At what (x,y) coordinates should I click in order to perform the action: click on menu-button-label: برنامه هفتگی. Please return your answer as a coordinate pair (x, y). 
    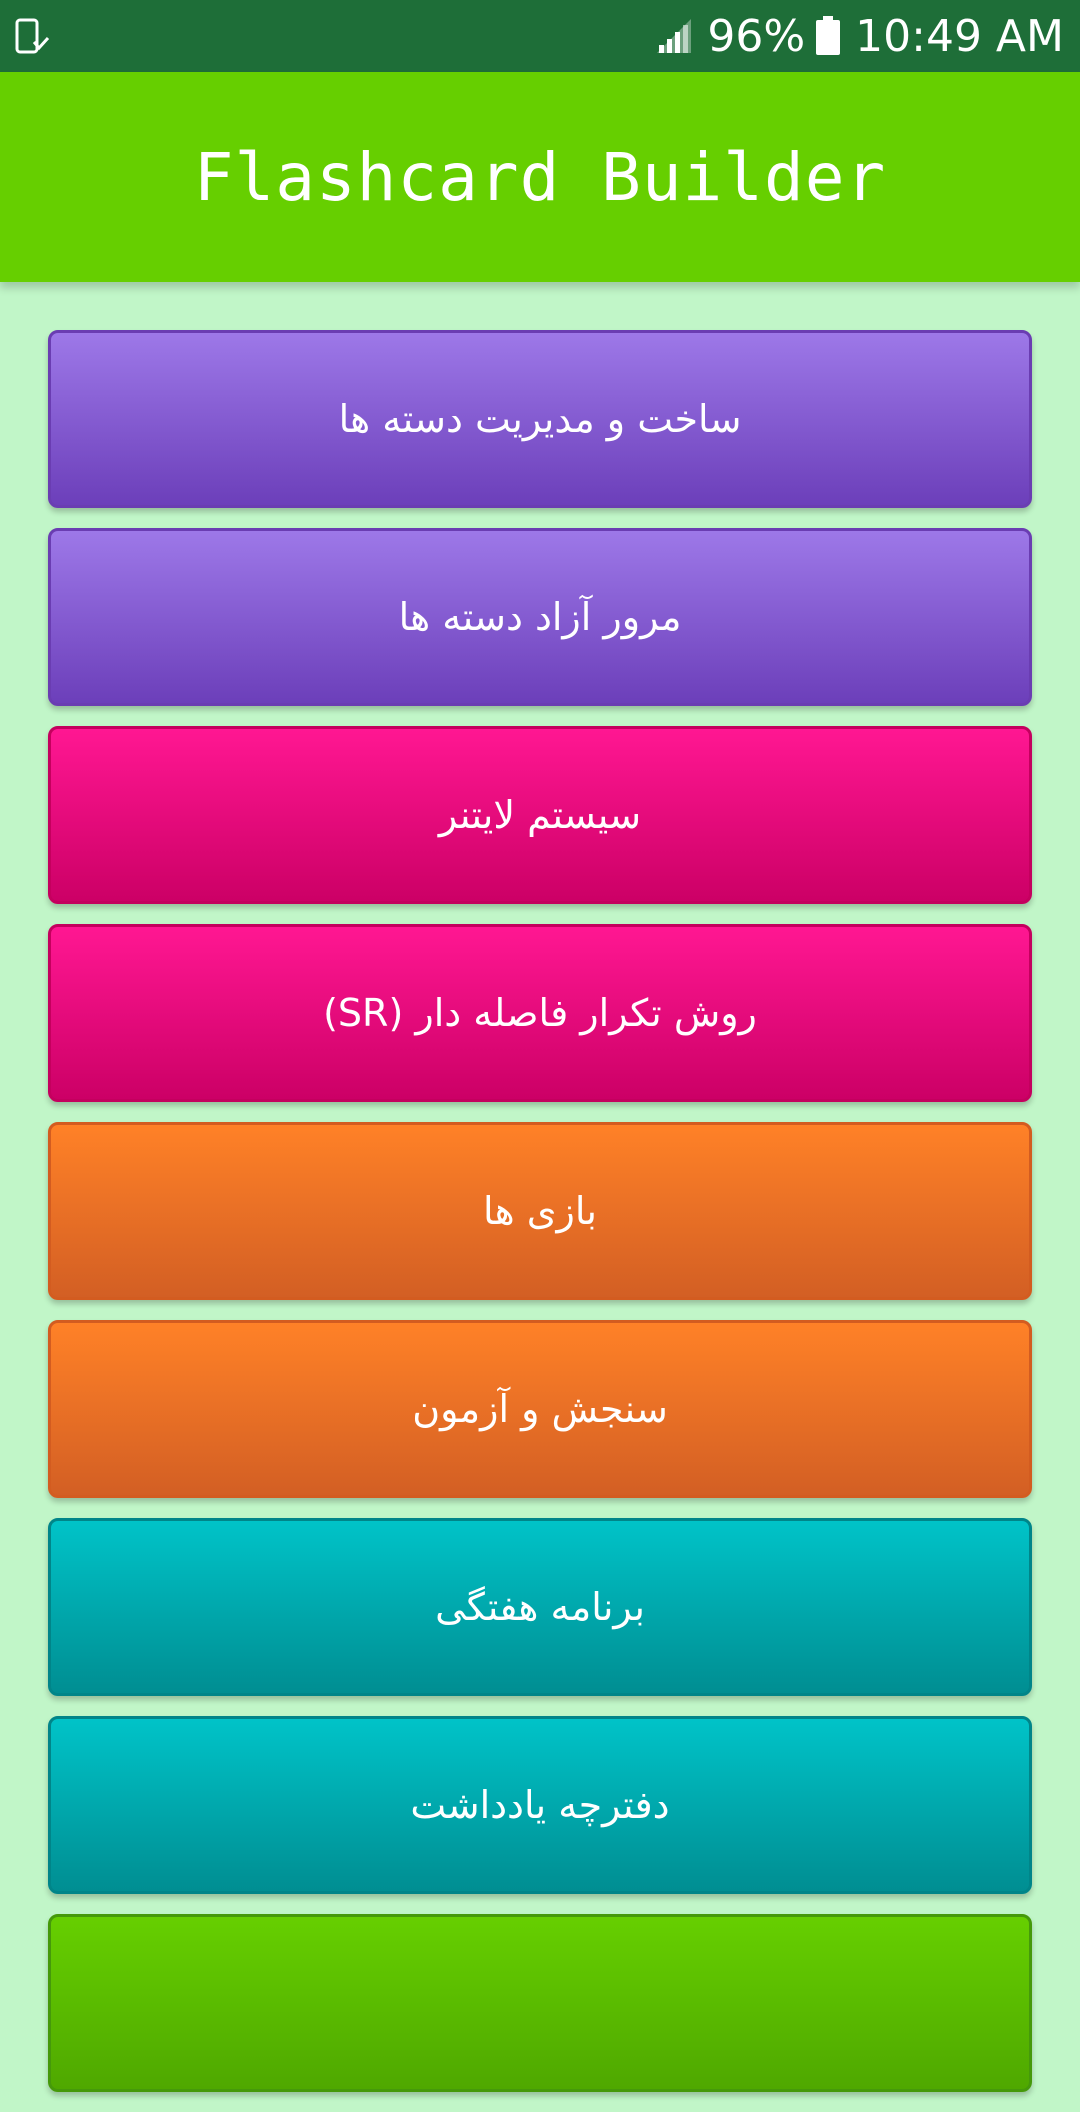
    Looking at the image, I should click on (540, 1607).